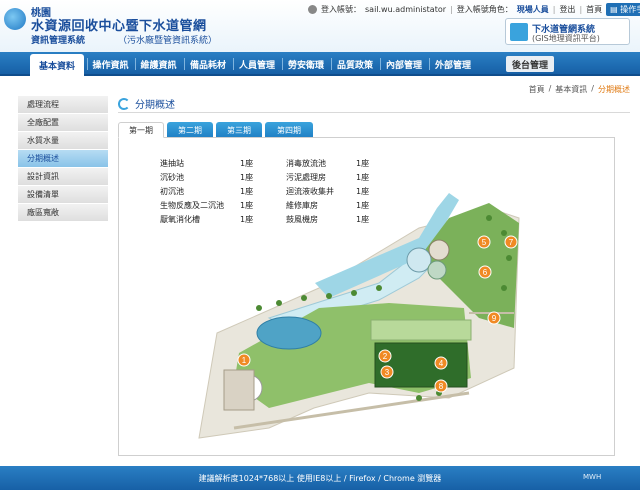 This screenshot has width=640, height=490. What do you see at coordinates (404, 64) in the screenshot?
I see `nav-item-internal: 內部管理` at bounding box center [404, 64].